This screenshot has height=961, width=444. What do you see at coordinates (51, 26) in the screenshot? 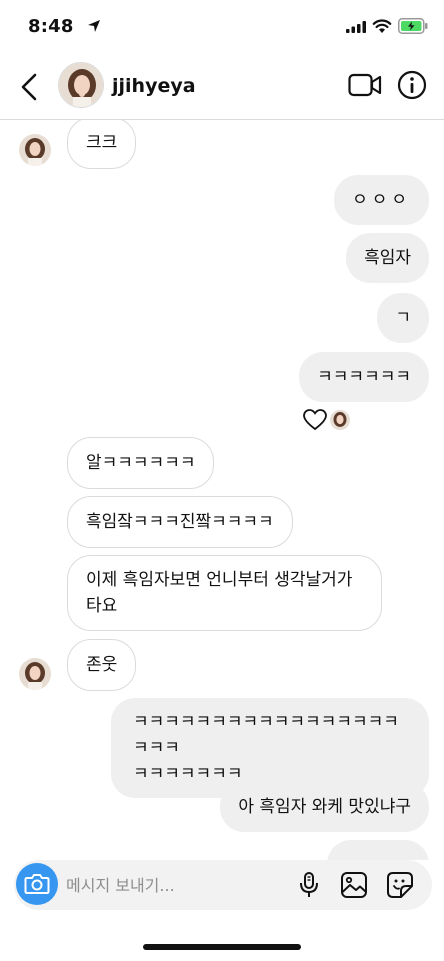
I see `status-time: 8:48` at bounding box center [51, 26].